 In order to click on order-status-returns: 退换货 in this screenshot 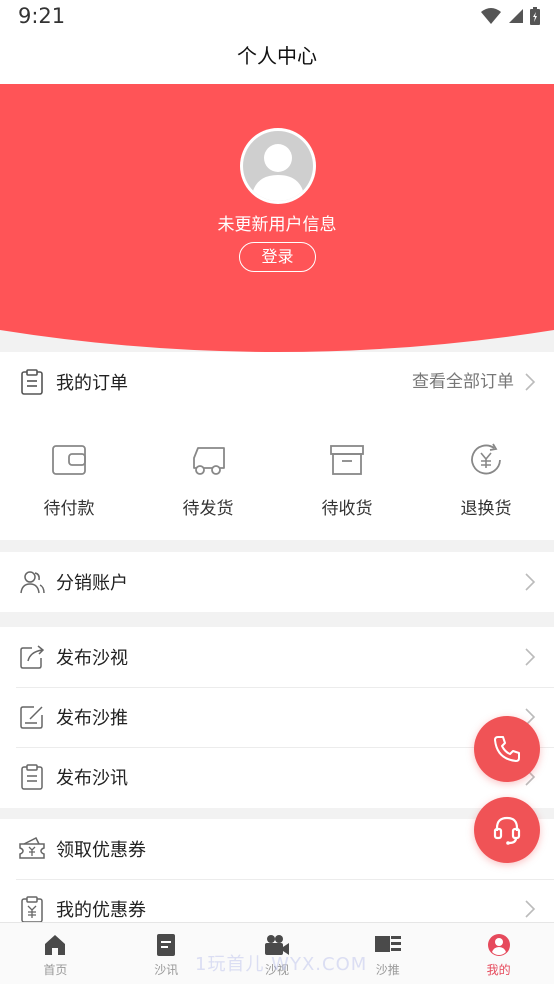, I will do `click(485, 479)`.